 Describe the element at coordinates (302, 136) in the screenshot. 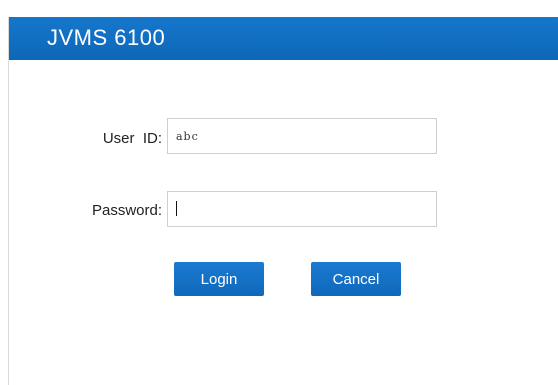

I see `user-id-input` at that location.